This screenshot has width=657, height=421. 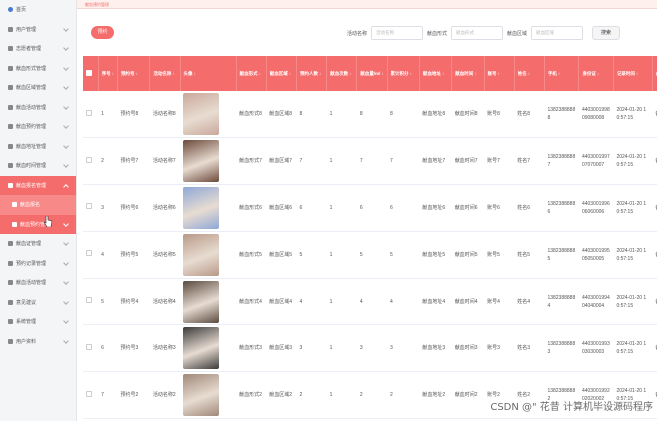 I want to click on sidebar-item-4: 献血区域管理, so click(x=38, y=88).